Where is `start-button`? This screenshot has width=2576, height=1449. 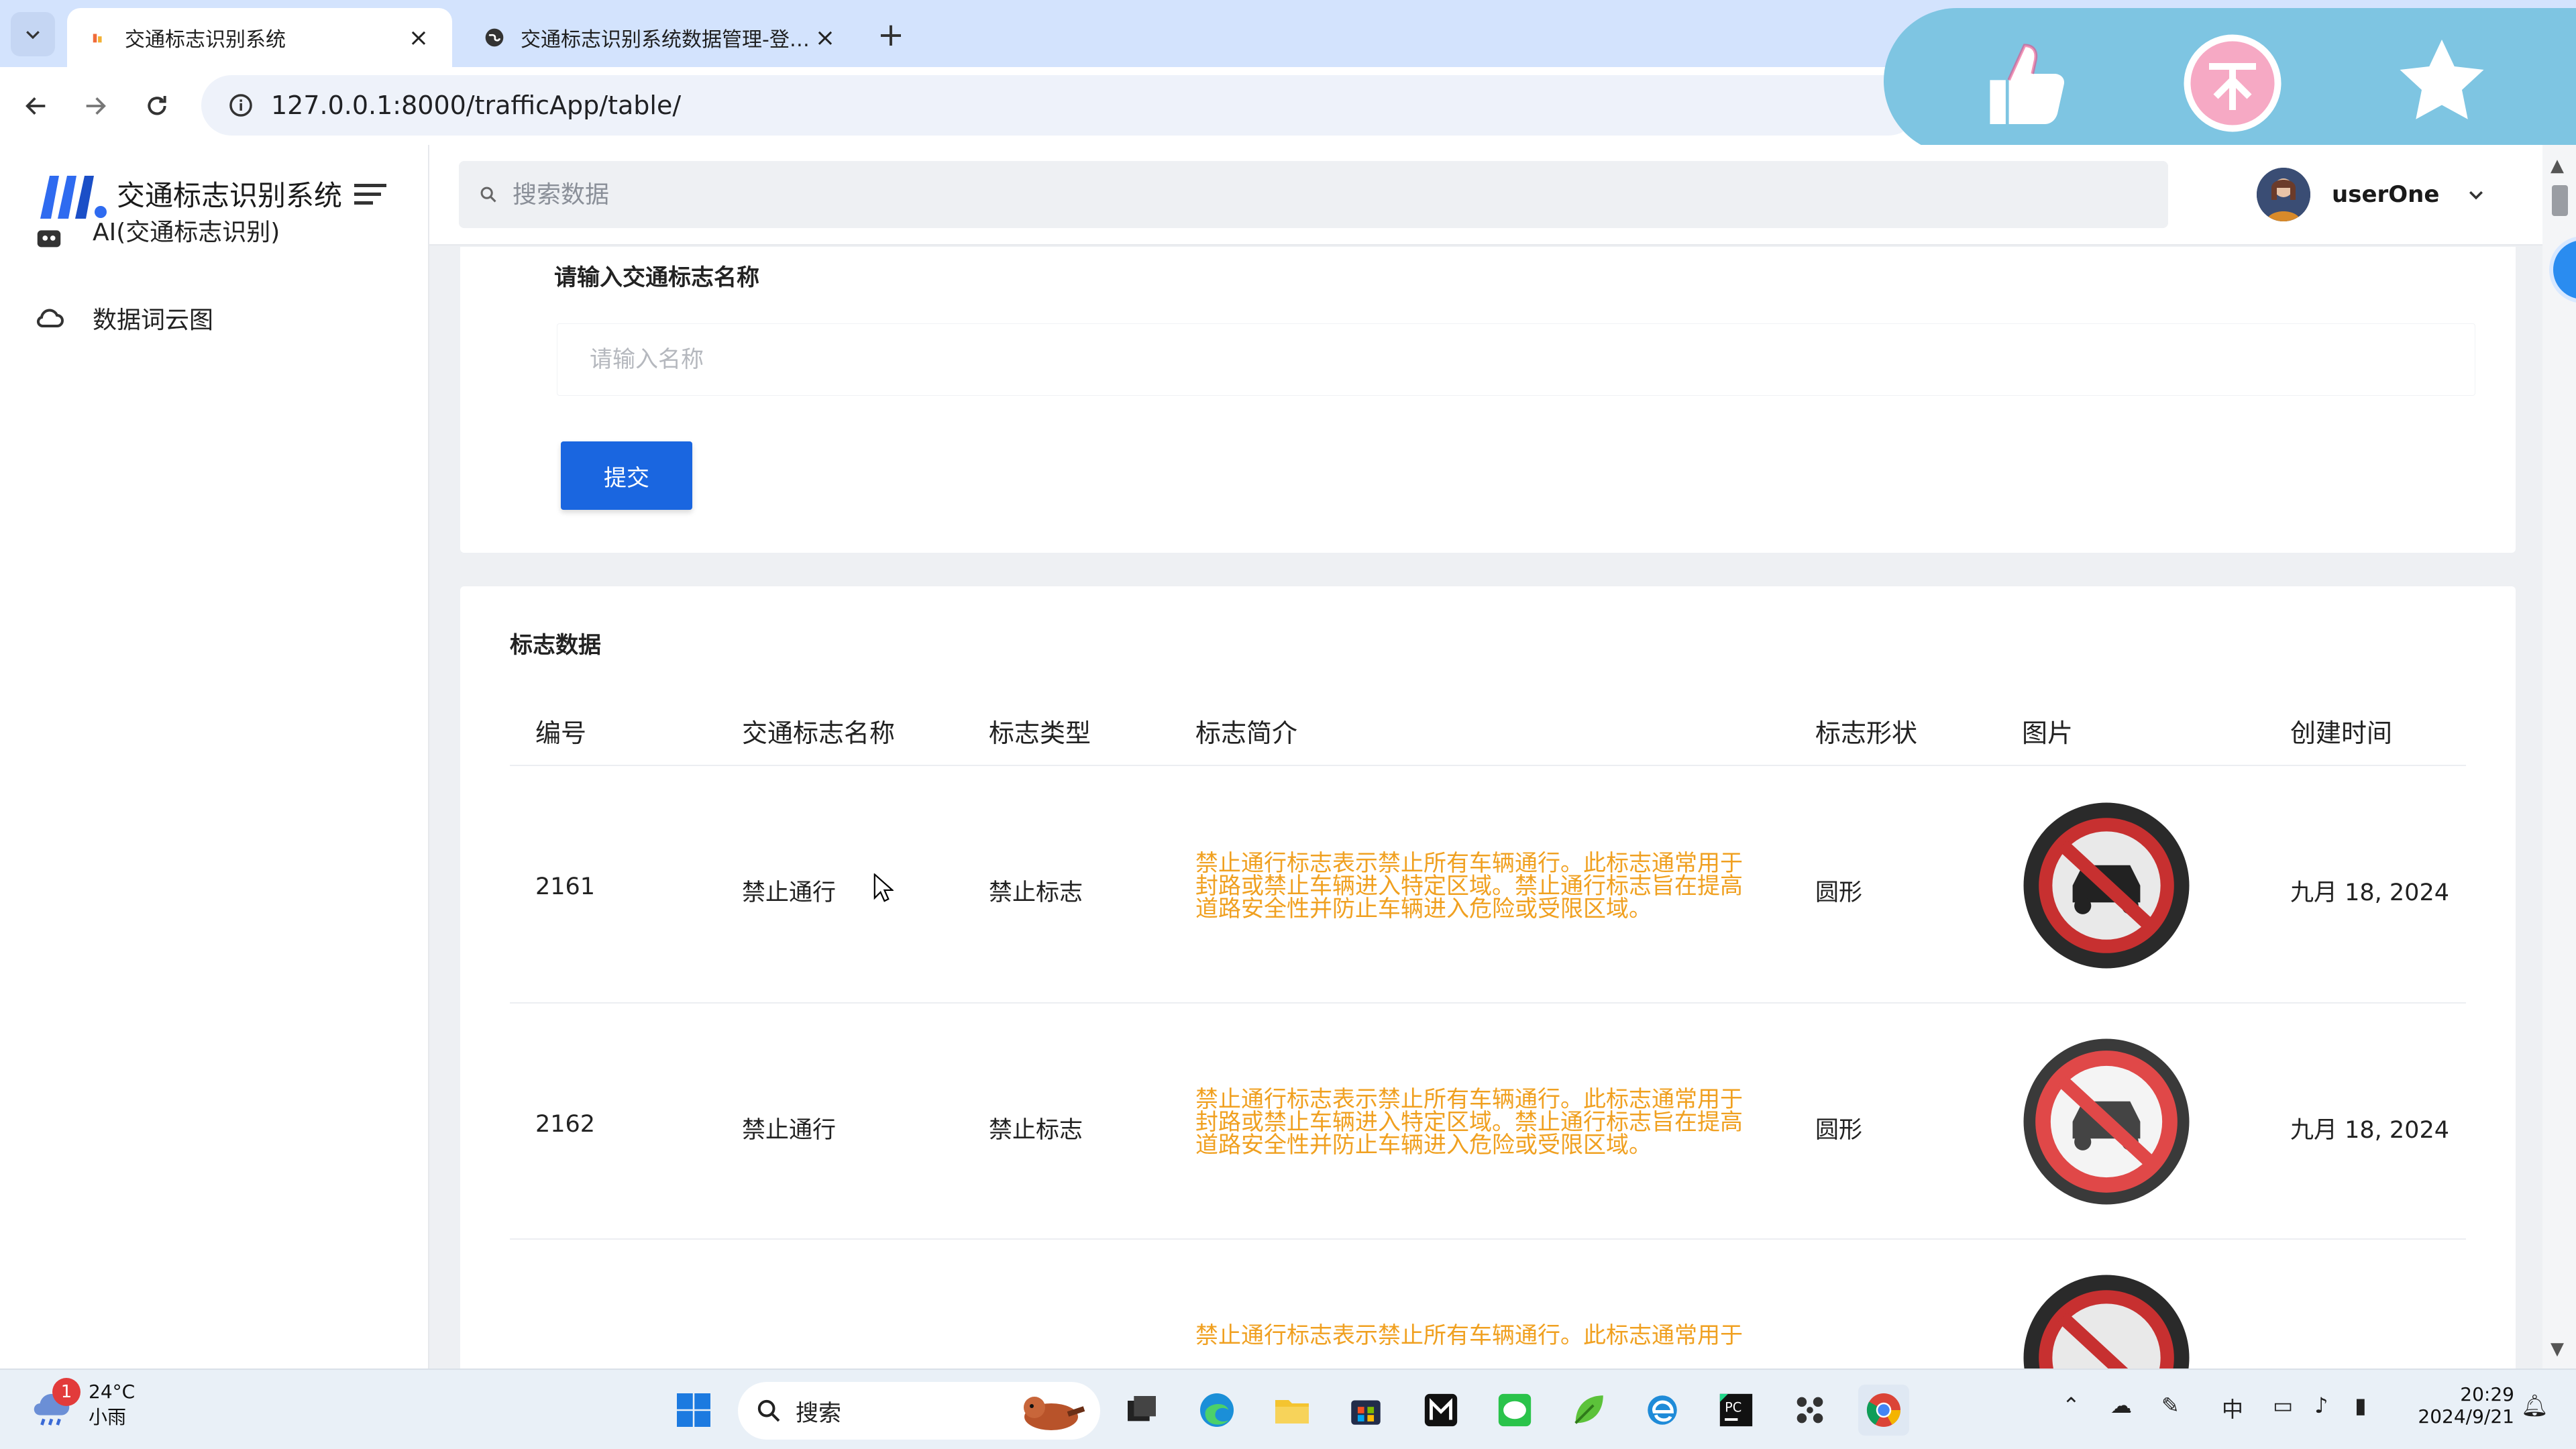 start-button is located at coordinates (693, 1410).